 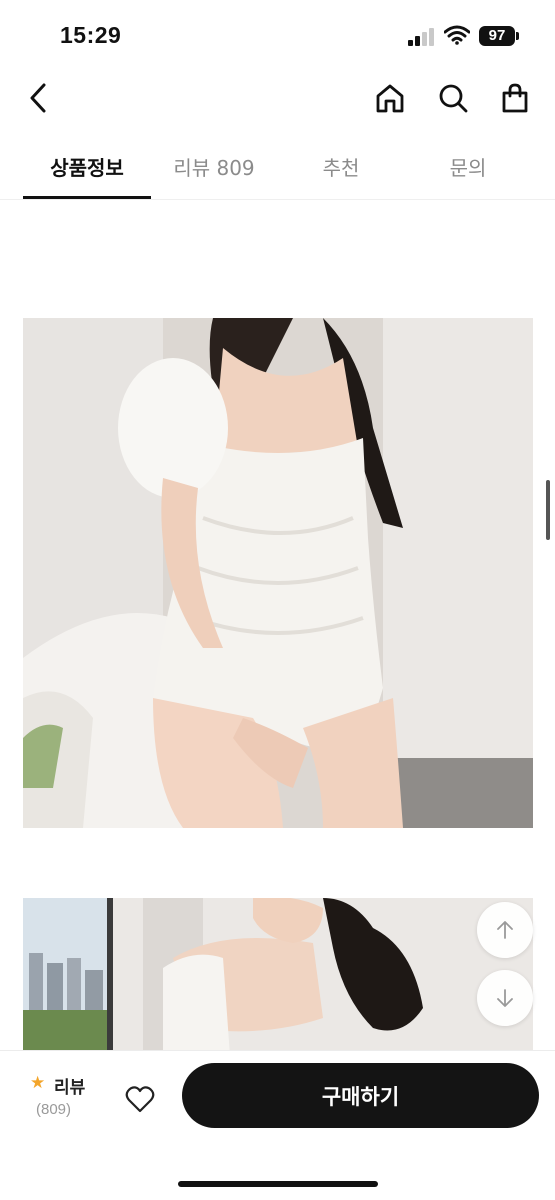 I want to click on tab-recommend: 추천, so click(x=341, y=166).